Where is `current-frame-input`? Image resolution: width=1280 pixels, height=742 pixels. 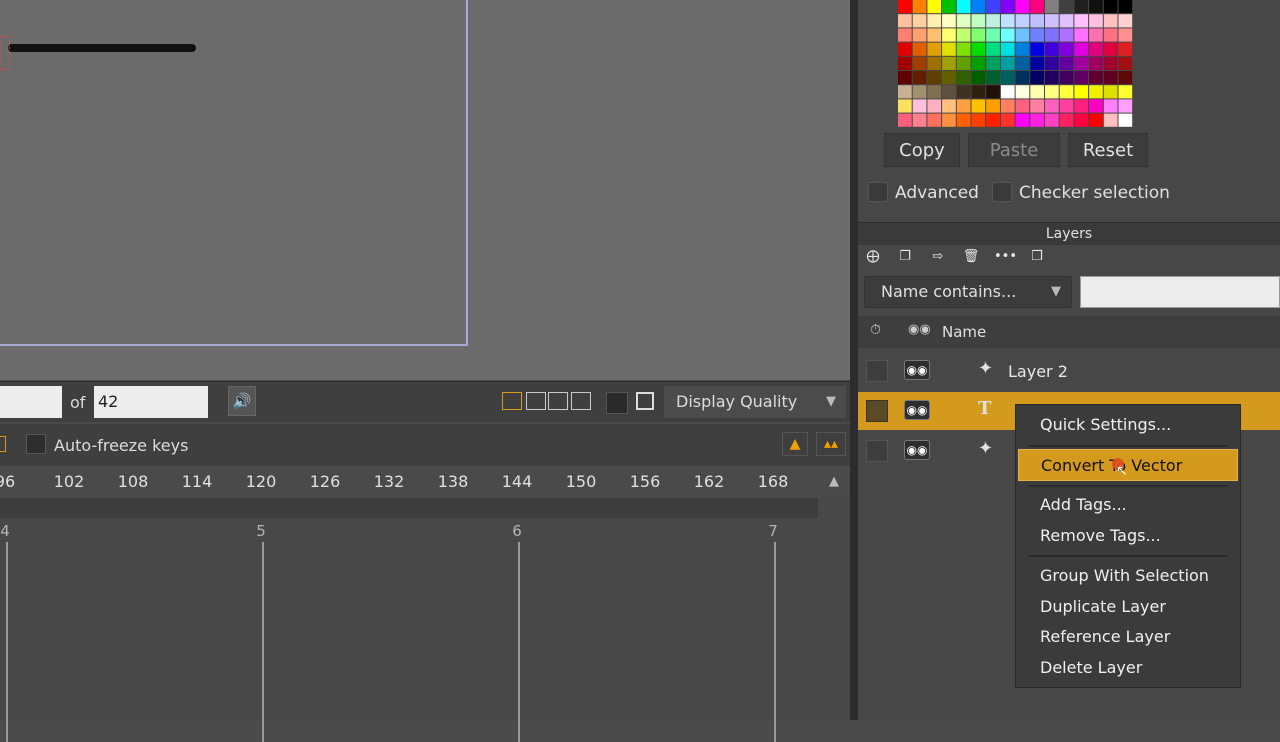 current-frame-input is located at coordinates (31, 402).